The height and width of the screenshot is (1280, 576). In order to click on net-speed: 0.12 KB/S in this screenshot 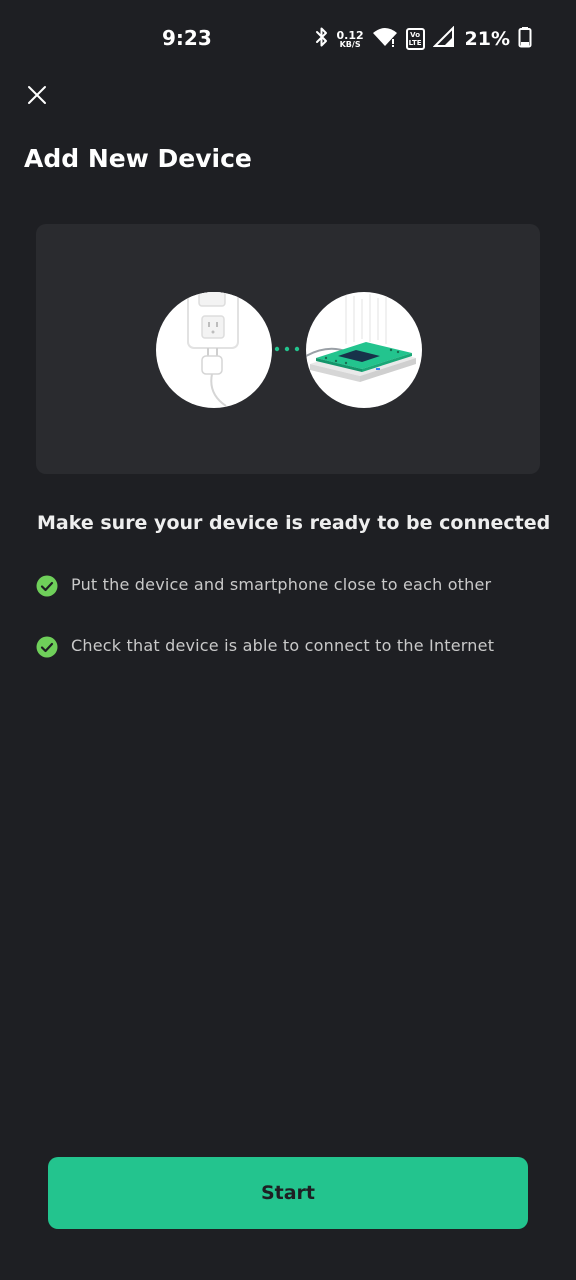, I will do `click(350, 39)`.